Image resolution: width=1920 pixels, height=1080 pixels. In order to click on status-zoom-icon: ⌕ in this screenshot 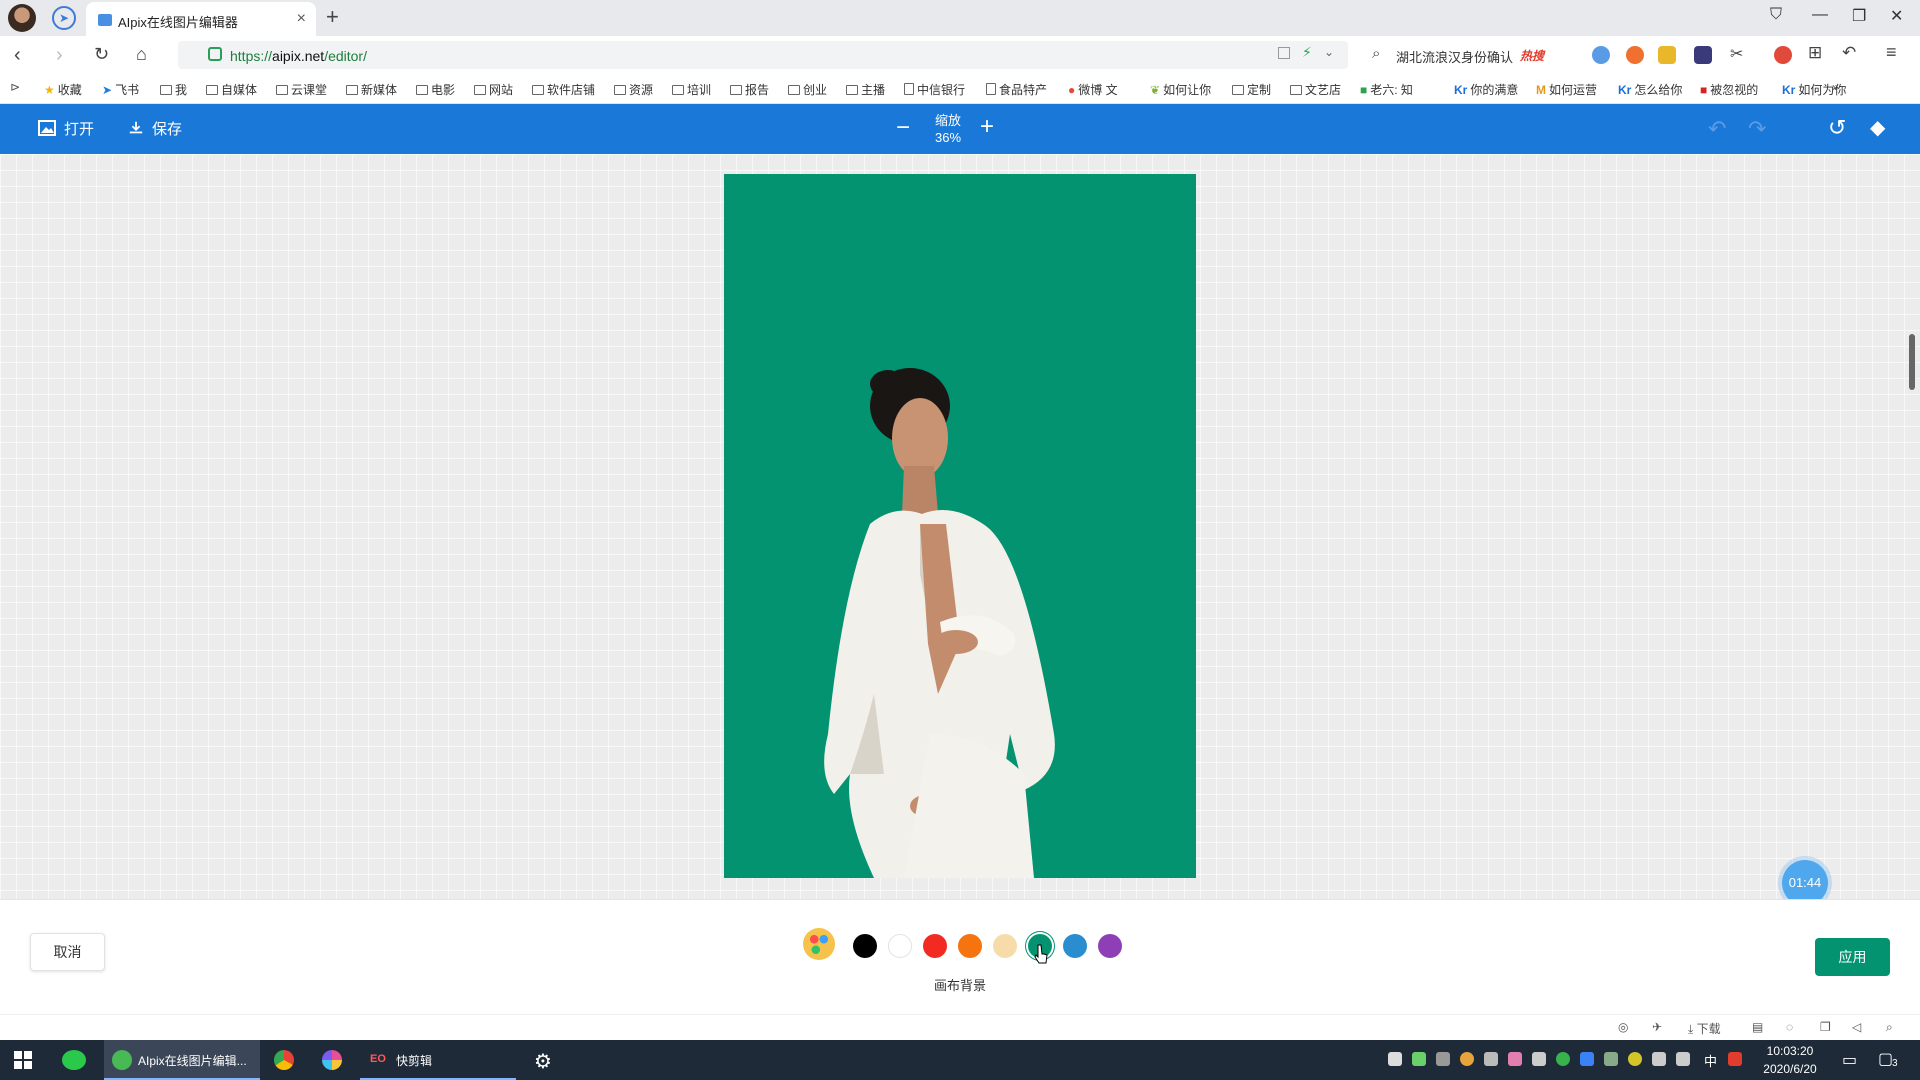, I will do `click(1889, 1027)`.